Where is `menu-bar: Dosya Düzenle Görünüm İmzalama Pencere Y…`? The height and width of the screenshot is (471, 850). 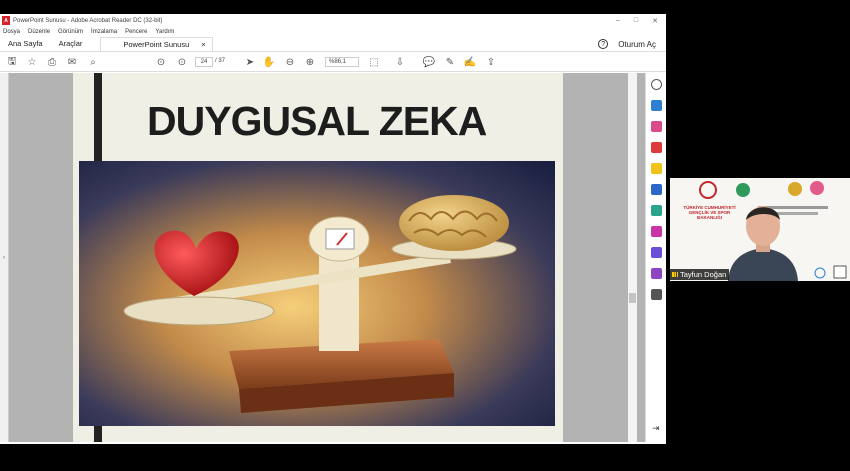 menu-bar: Dosya Düzenle Görünüm İmzalama Pencere Y… is located at coordinates (333, 32).